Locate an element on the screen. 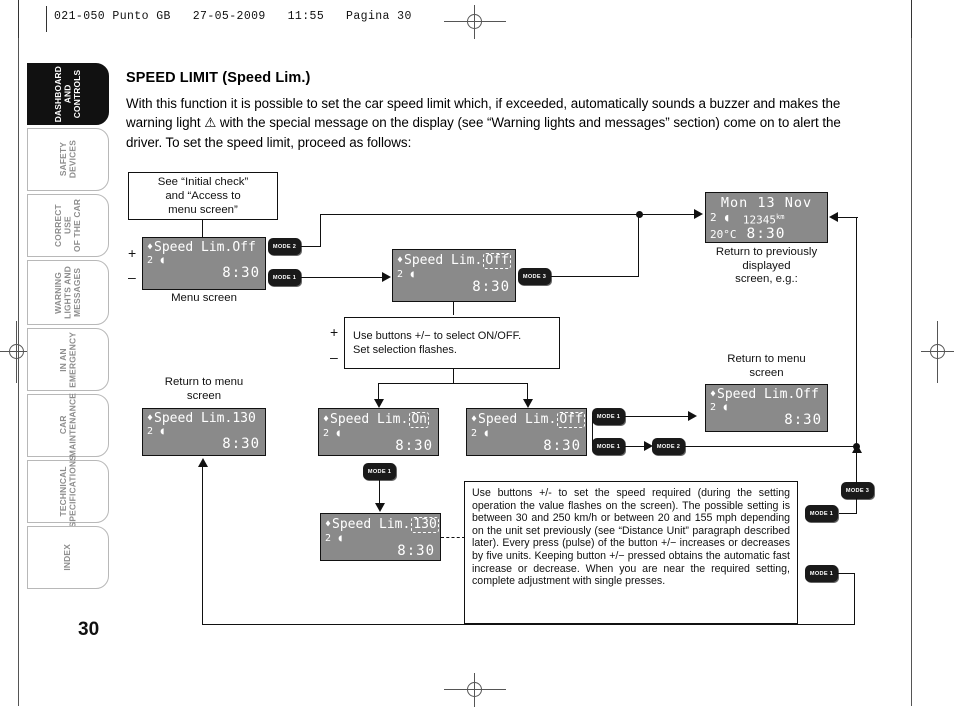 The width and height of the screenshot is (954, 707). arrow-to-lcd-on is located at coordinates (379, 403).